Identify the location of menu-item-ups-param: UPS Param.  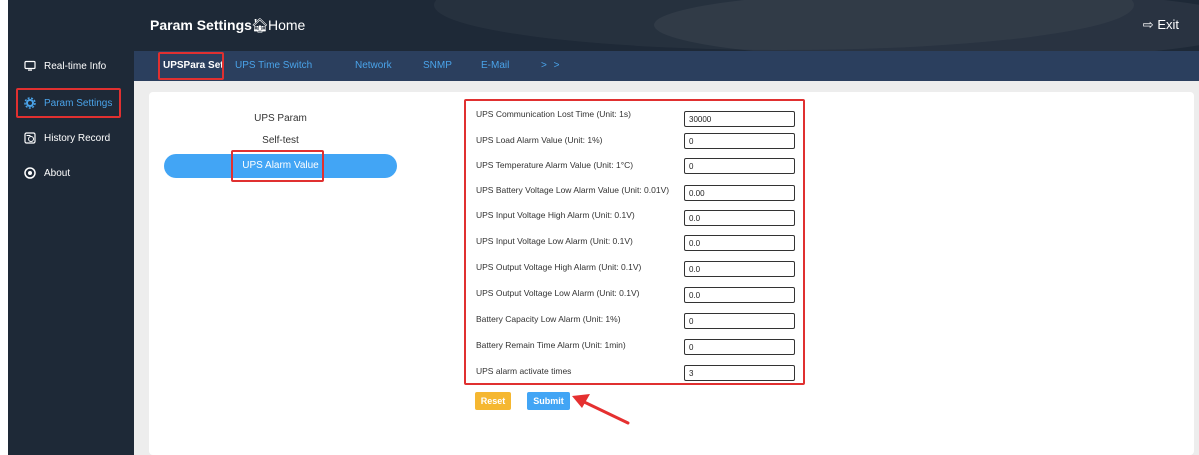
(280, 119).